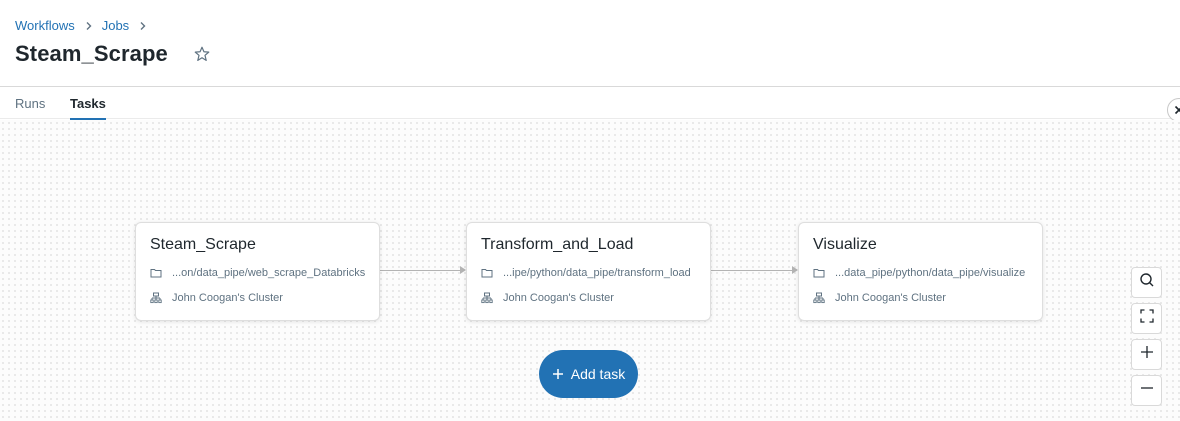  I want to click on task-notebook-path: ...data_pipe/python/data_pipe/visualize, so click(919, 273).